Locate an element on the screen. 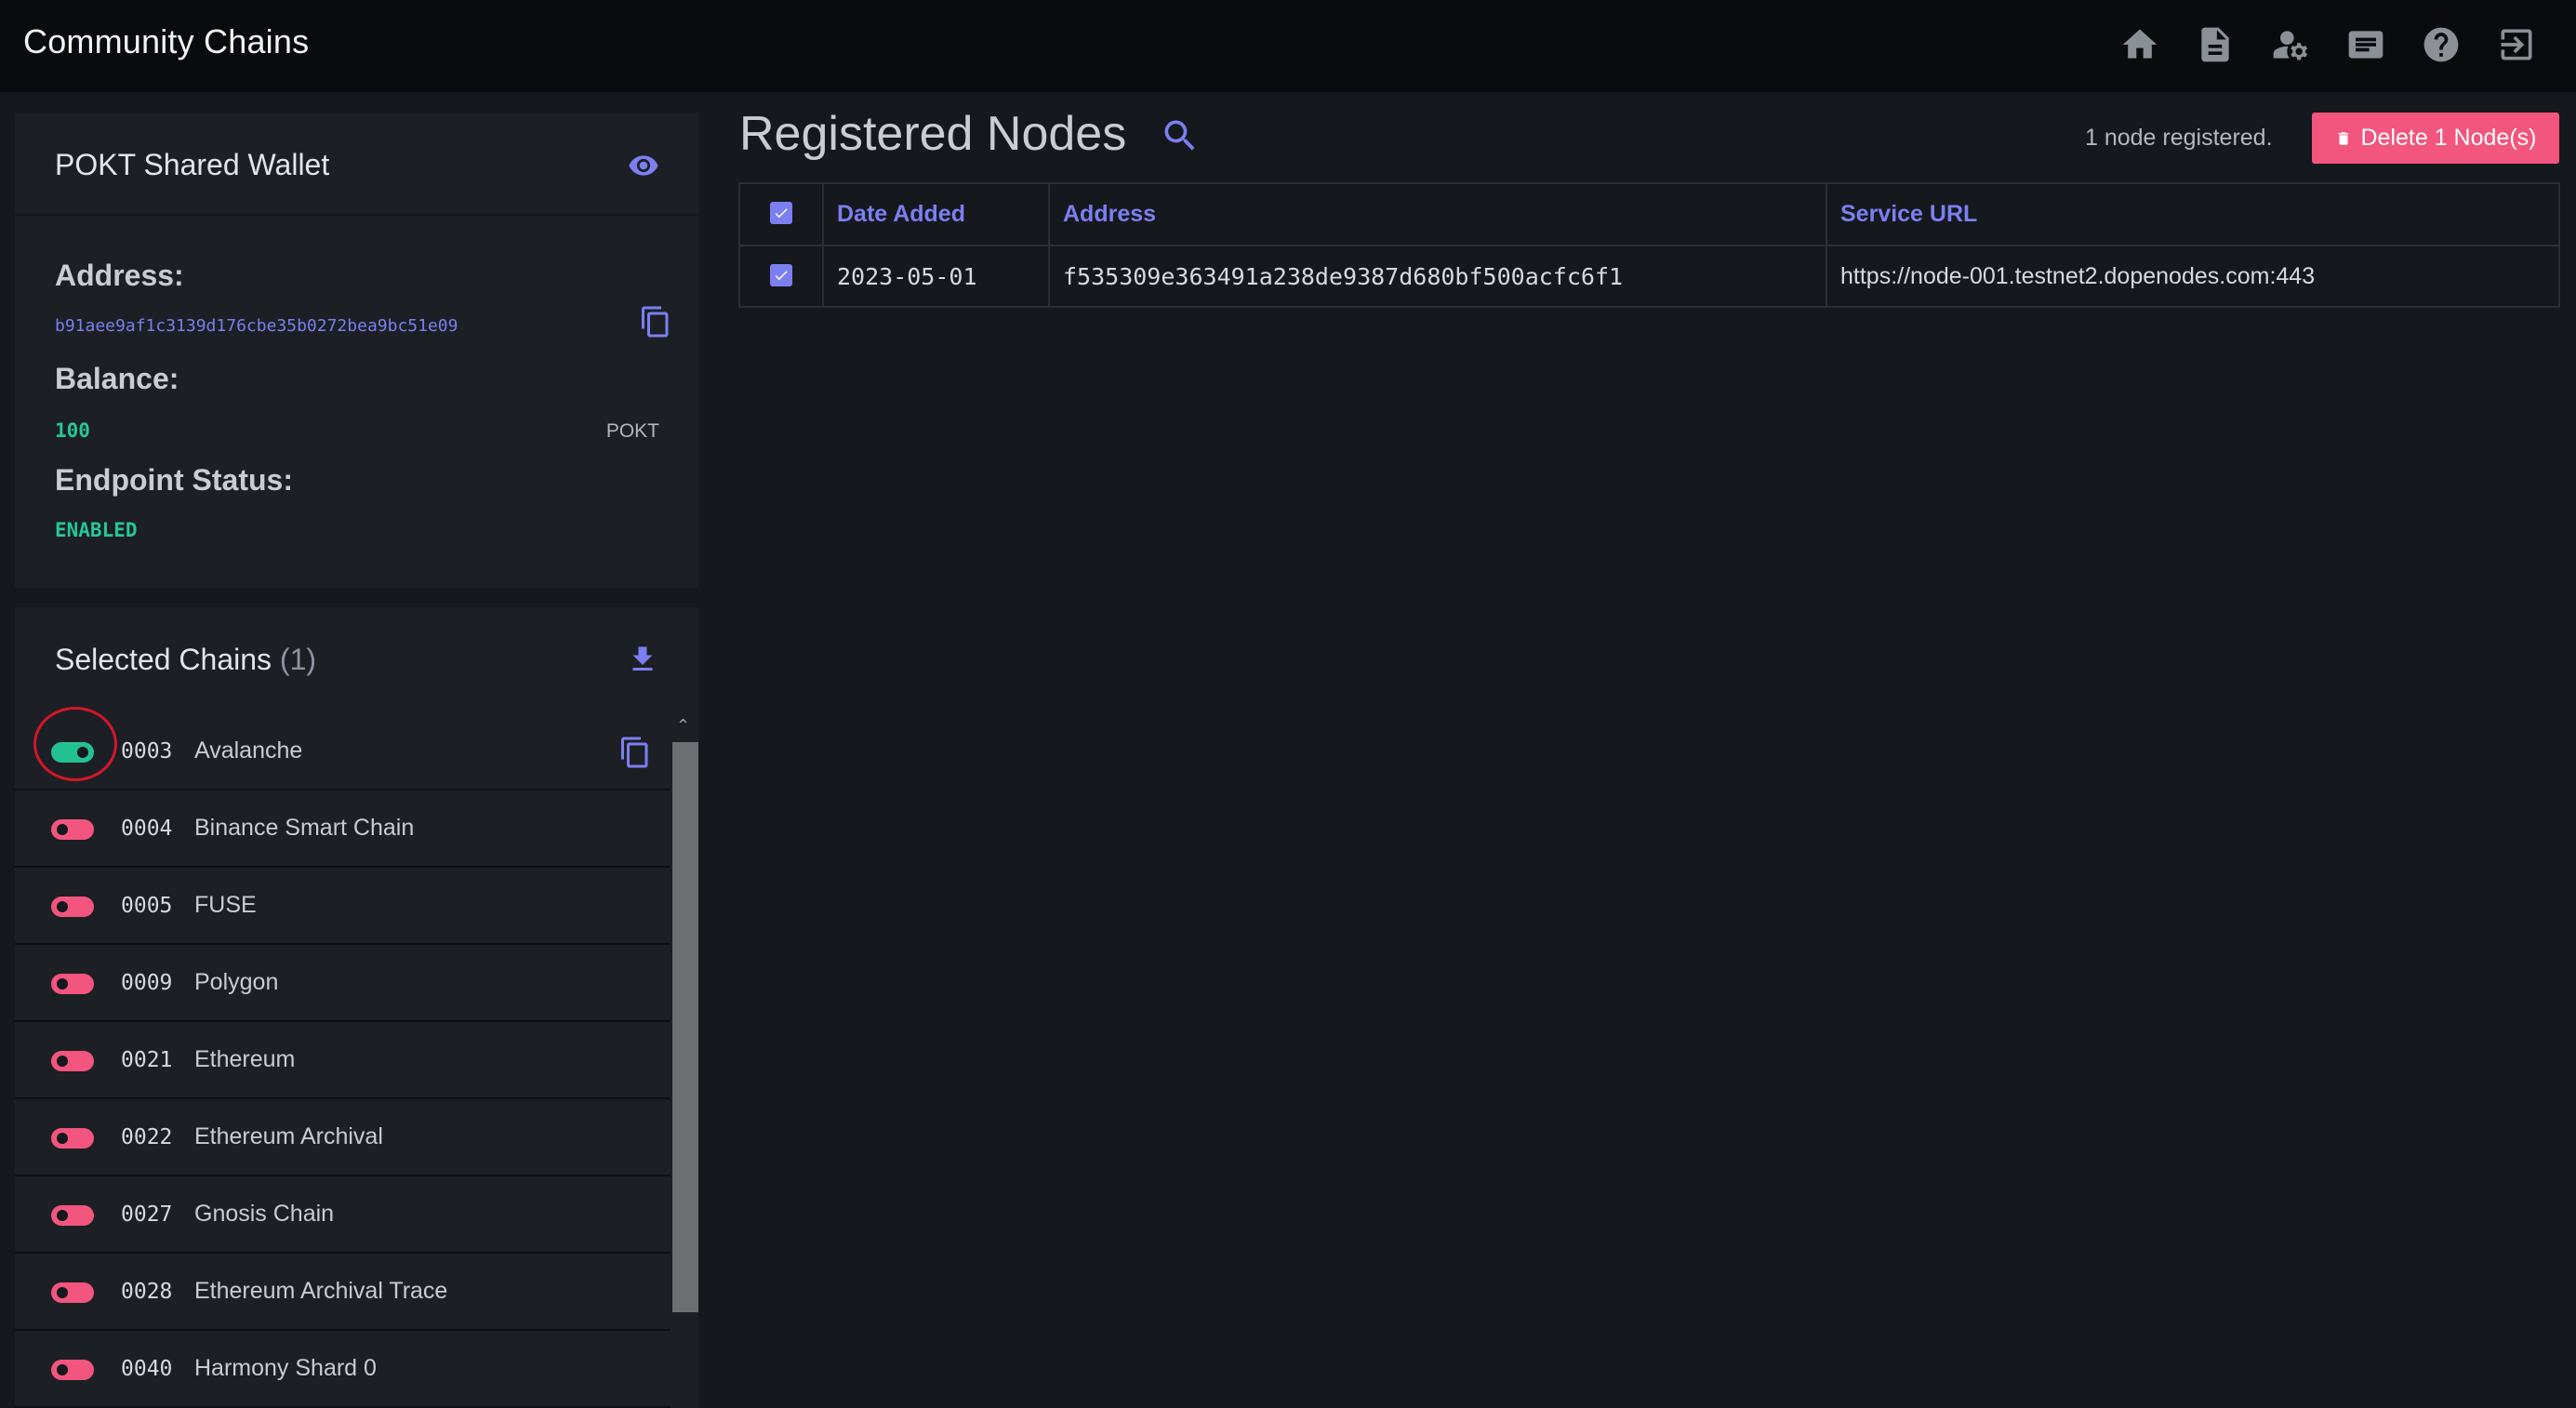 This screenshot has height=1408, width=2576. balance-unit: POKT is located at coordinates (632, 431).